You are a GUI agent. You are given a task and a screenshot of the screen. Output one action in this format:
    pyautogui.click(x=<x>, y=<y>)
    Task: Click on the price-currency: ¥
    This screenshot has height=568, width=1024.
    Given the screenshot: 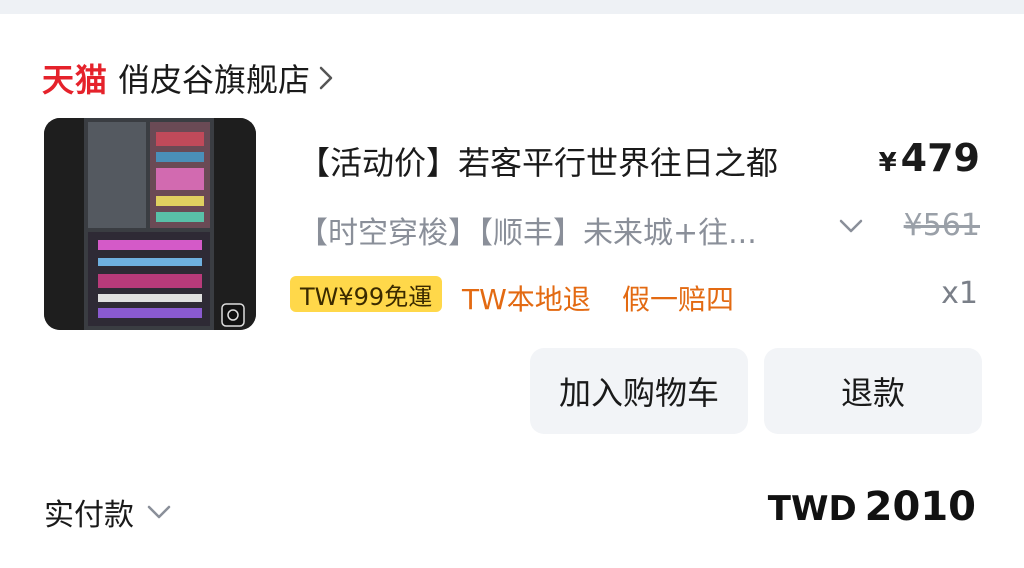 What is the action you would take?
    pyautogui.click(x=887, y=163)
    